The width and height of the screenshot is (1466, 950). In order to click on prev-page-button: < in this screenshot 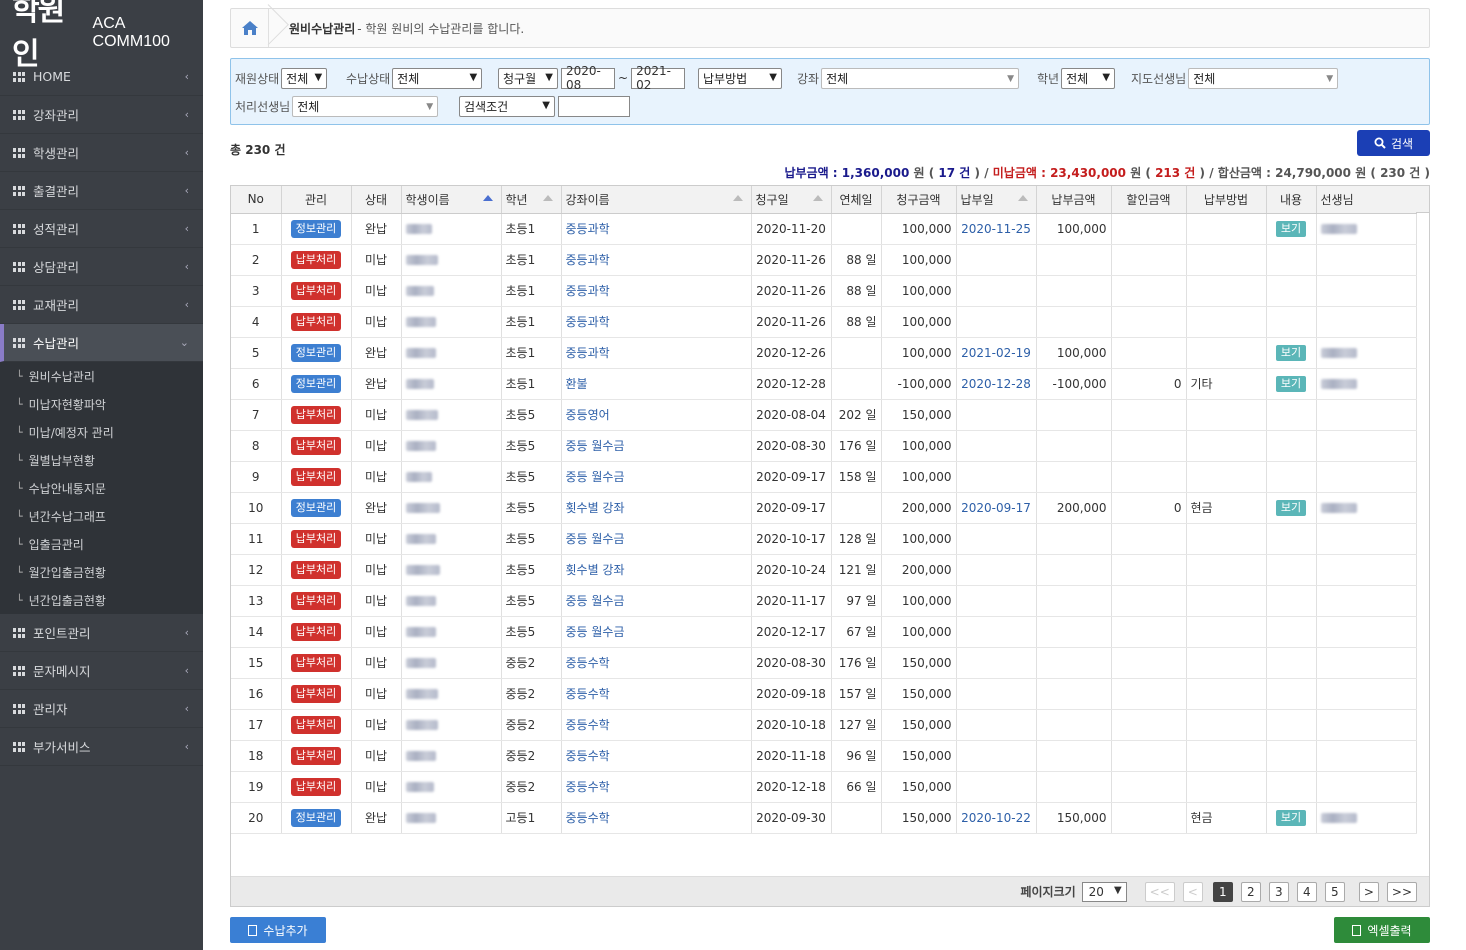, I will do `click(1192, 891)`.